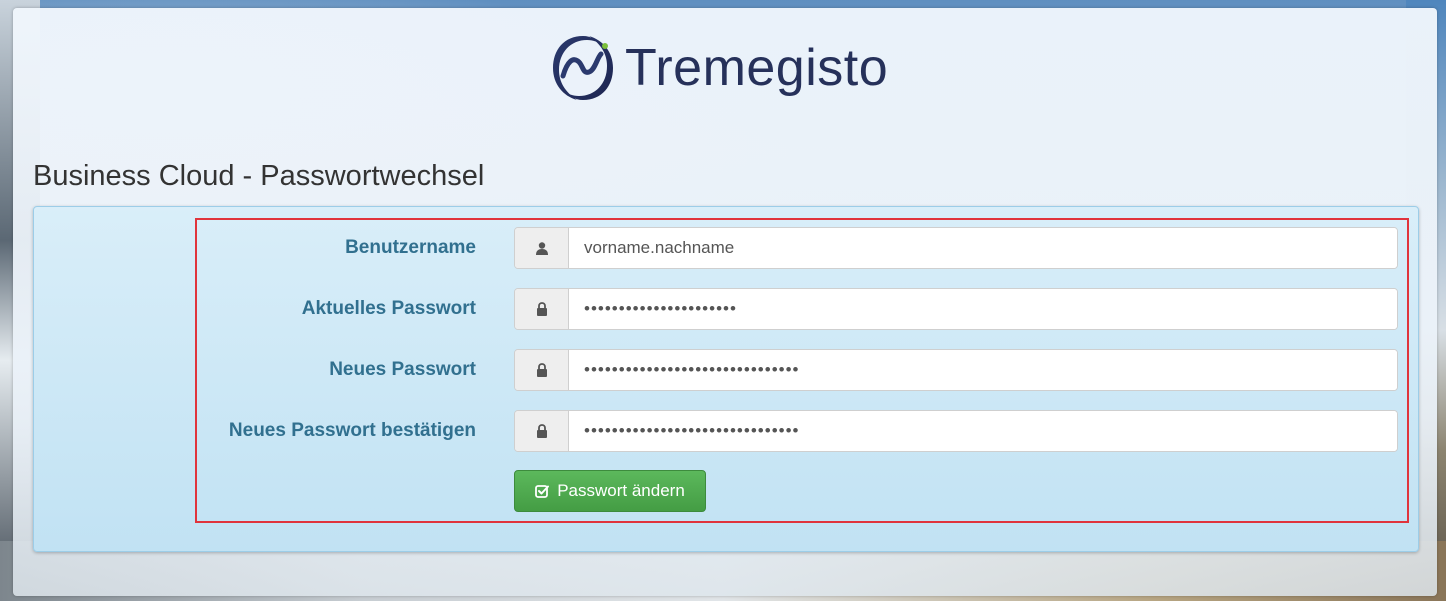 This screenshot has width=1446, height=601. I want to click on form-row-current-password: Aktuelles Passwort, so click(726, 309).